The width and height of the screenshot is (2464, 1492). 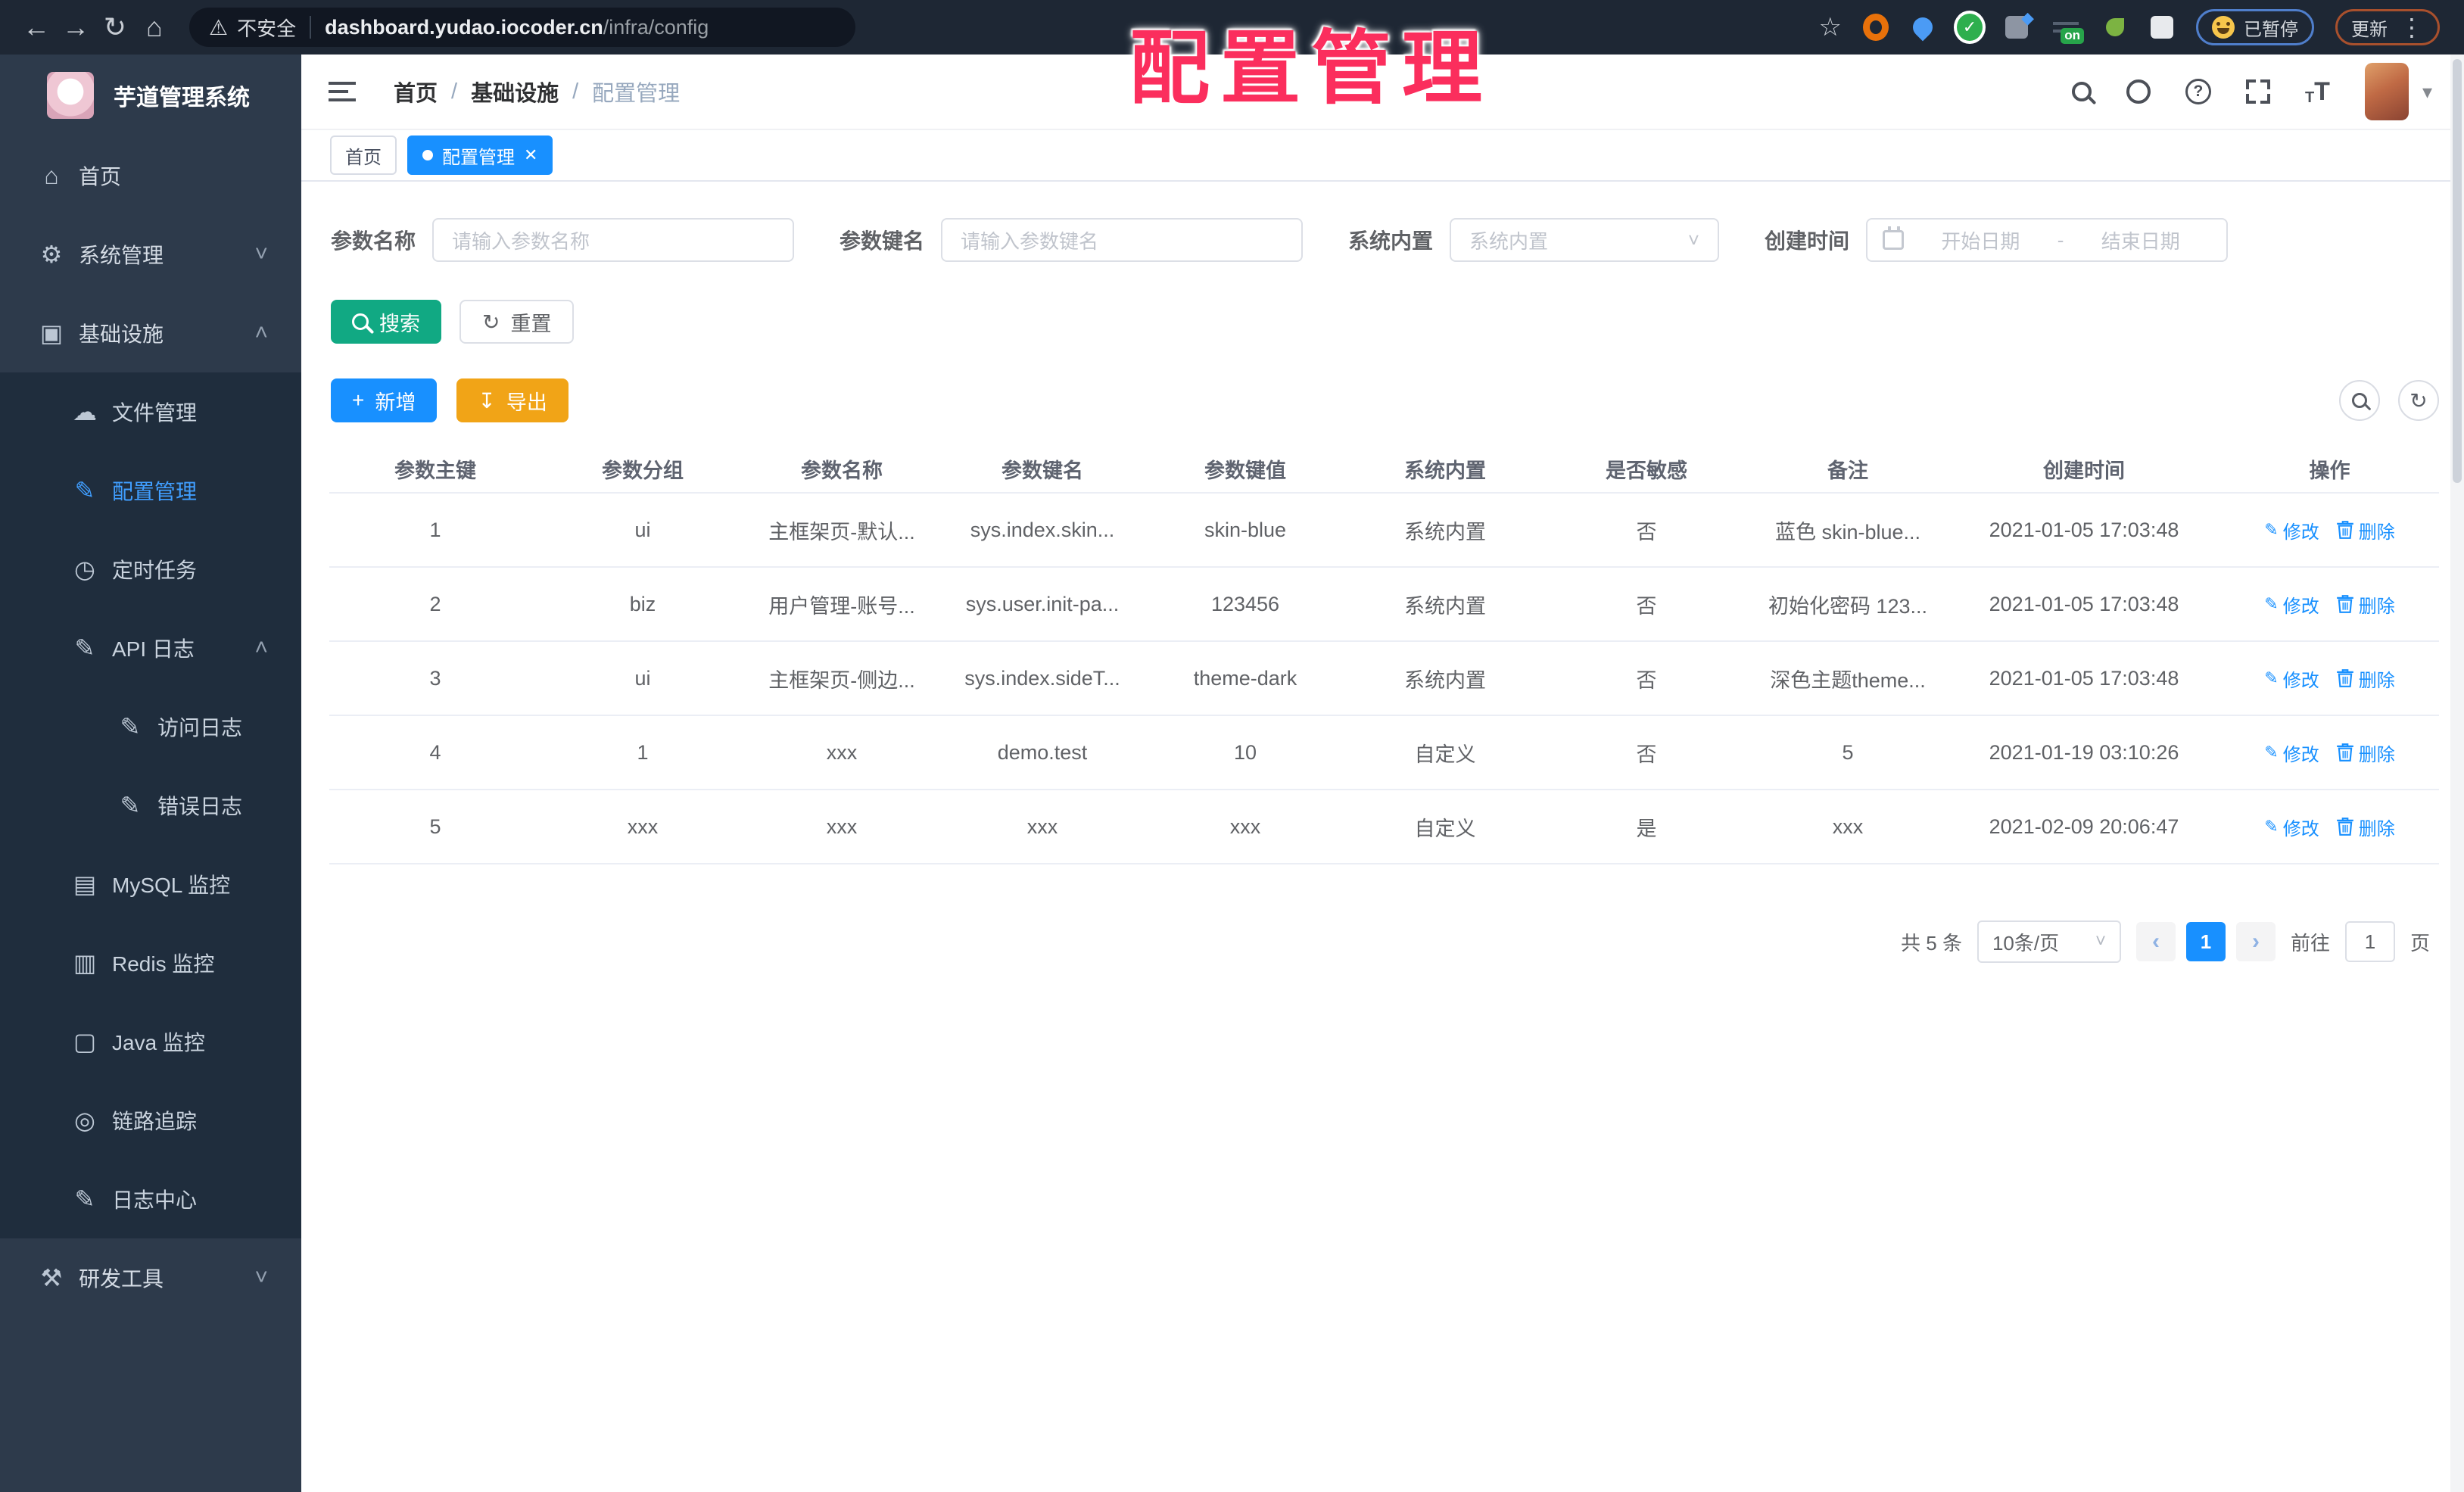 I want to click on sidebar-item-定时任务: ◷ 定时任务, so click(x=150, y=569).